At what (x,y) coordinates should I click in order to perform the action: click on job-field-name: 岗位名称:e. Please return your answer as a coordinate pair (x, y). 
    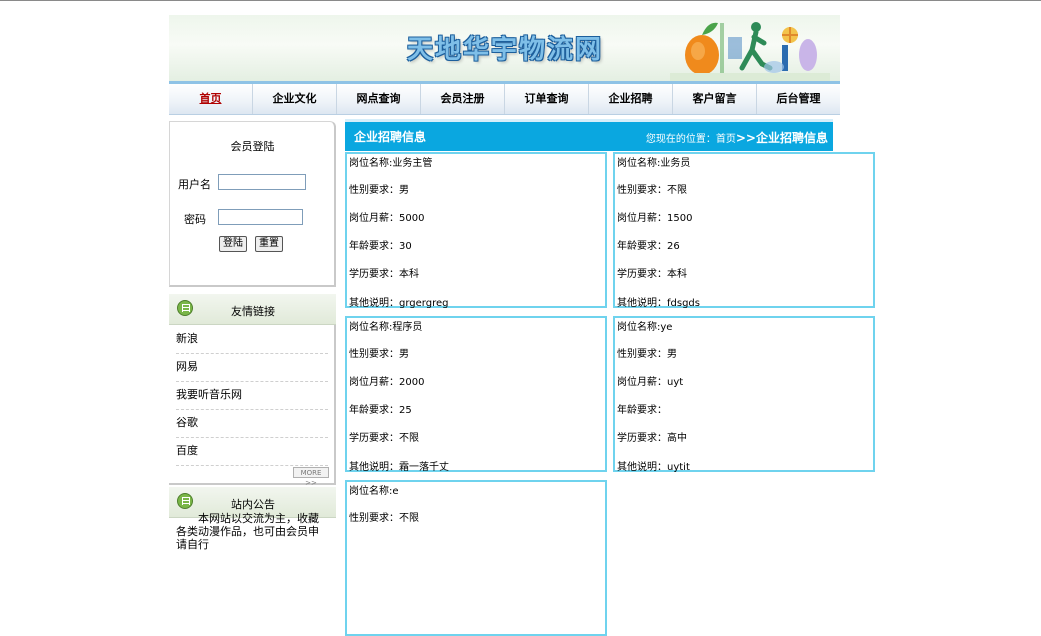
    Looking at the image, I should click on (374, 489).